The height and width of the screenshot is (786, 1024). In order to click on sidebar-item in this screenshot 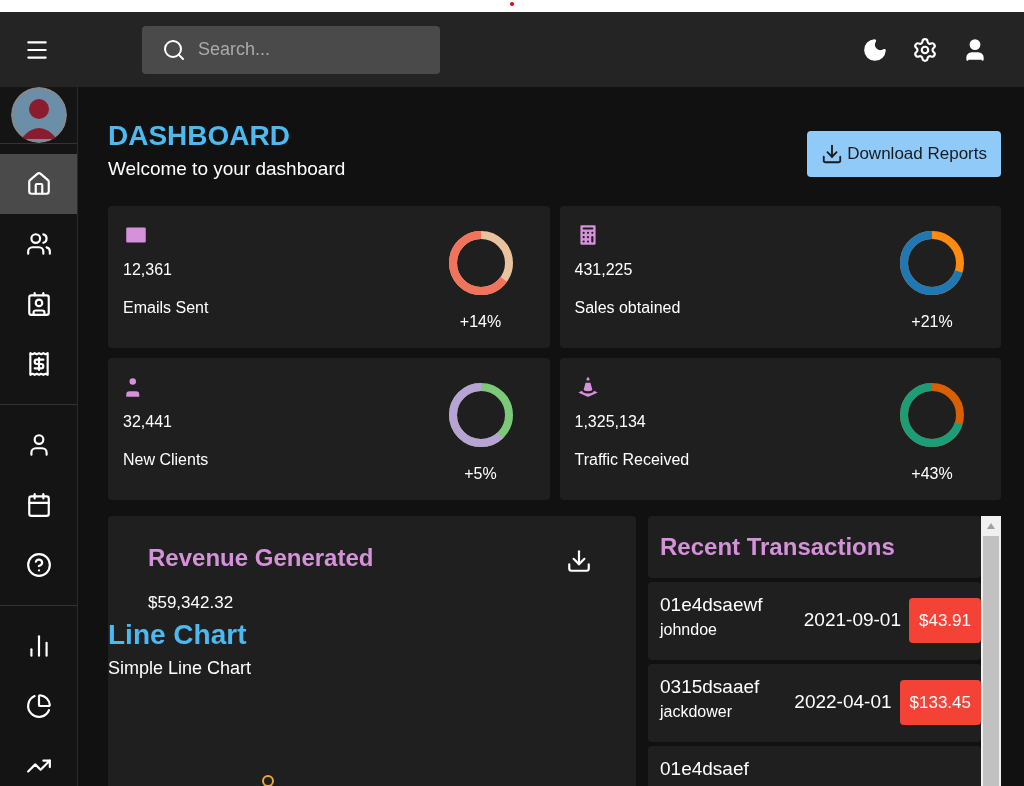, I will do `click(38, 184)`.